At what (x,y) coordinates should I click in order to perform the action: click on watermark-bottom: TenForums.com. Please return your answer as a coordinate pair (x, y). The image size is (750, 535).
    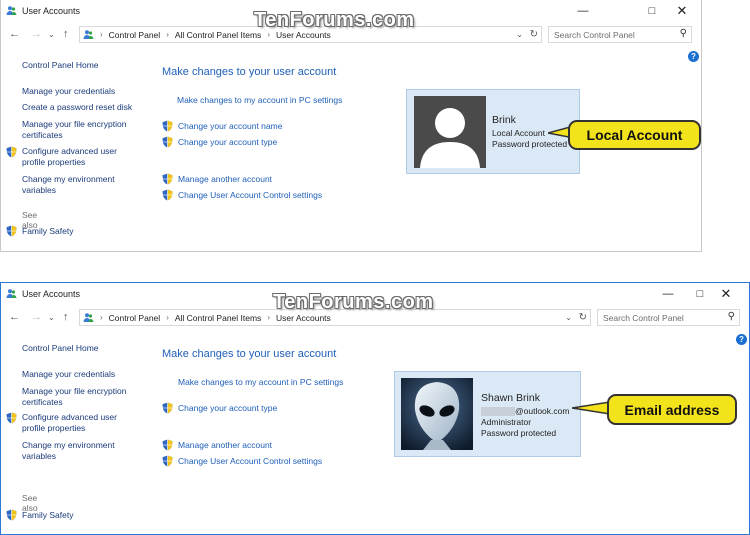
    Looking at the image, I should click on (353, 302).